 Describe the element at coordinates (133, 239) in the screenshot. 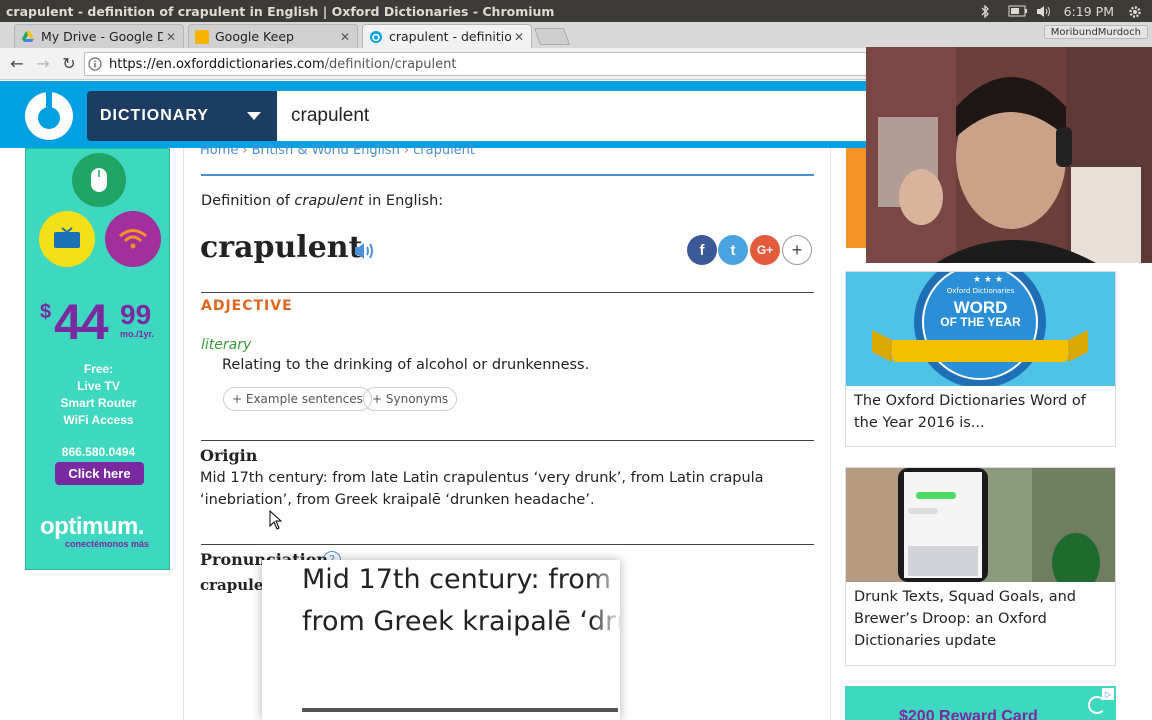

I see `wifi-icon` at that location.